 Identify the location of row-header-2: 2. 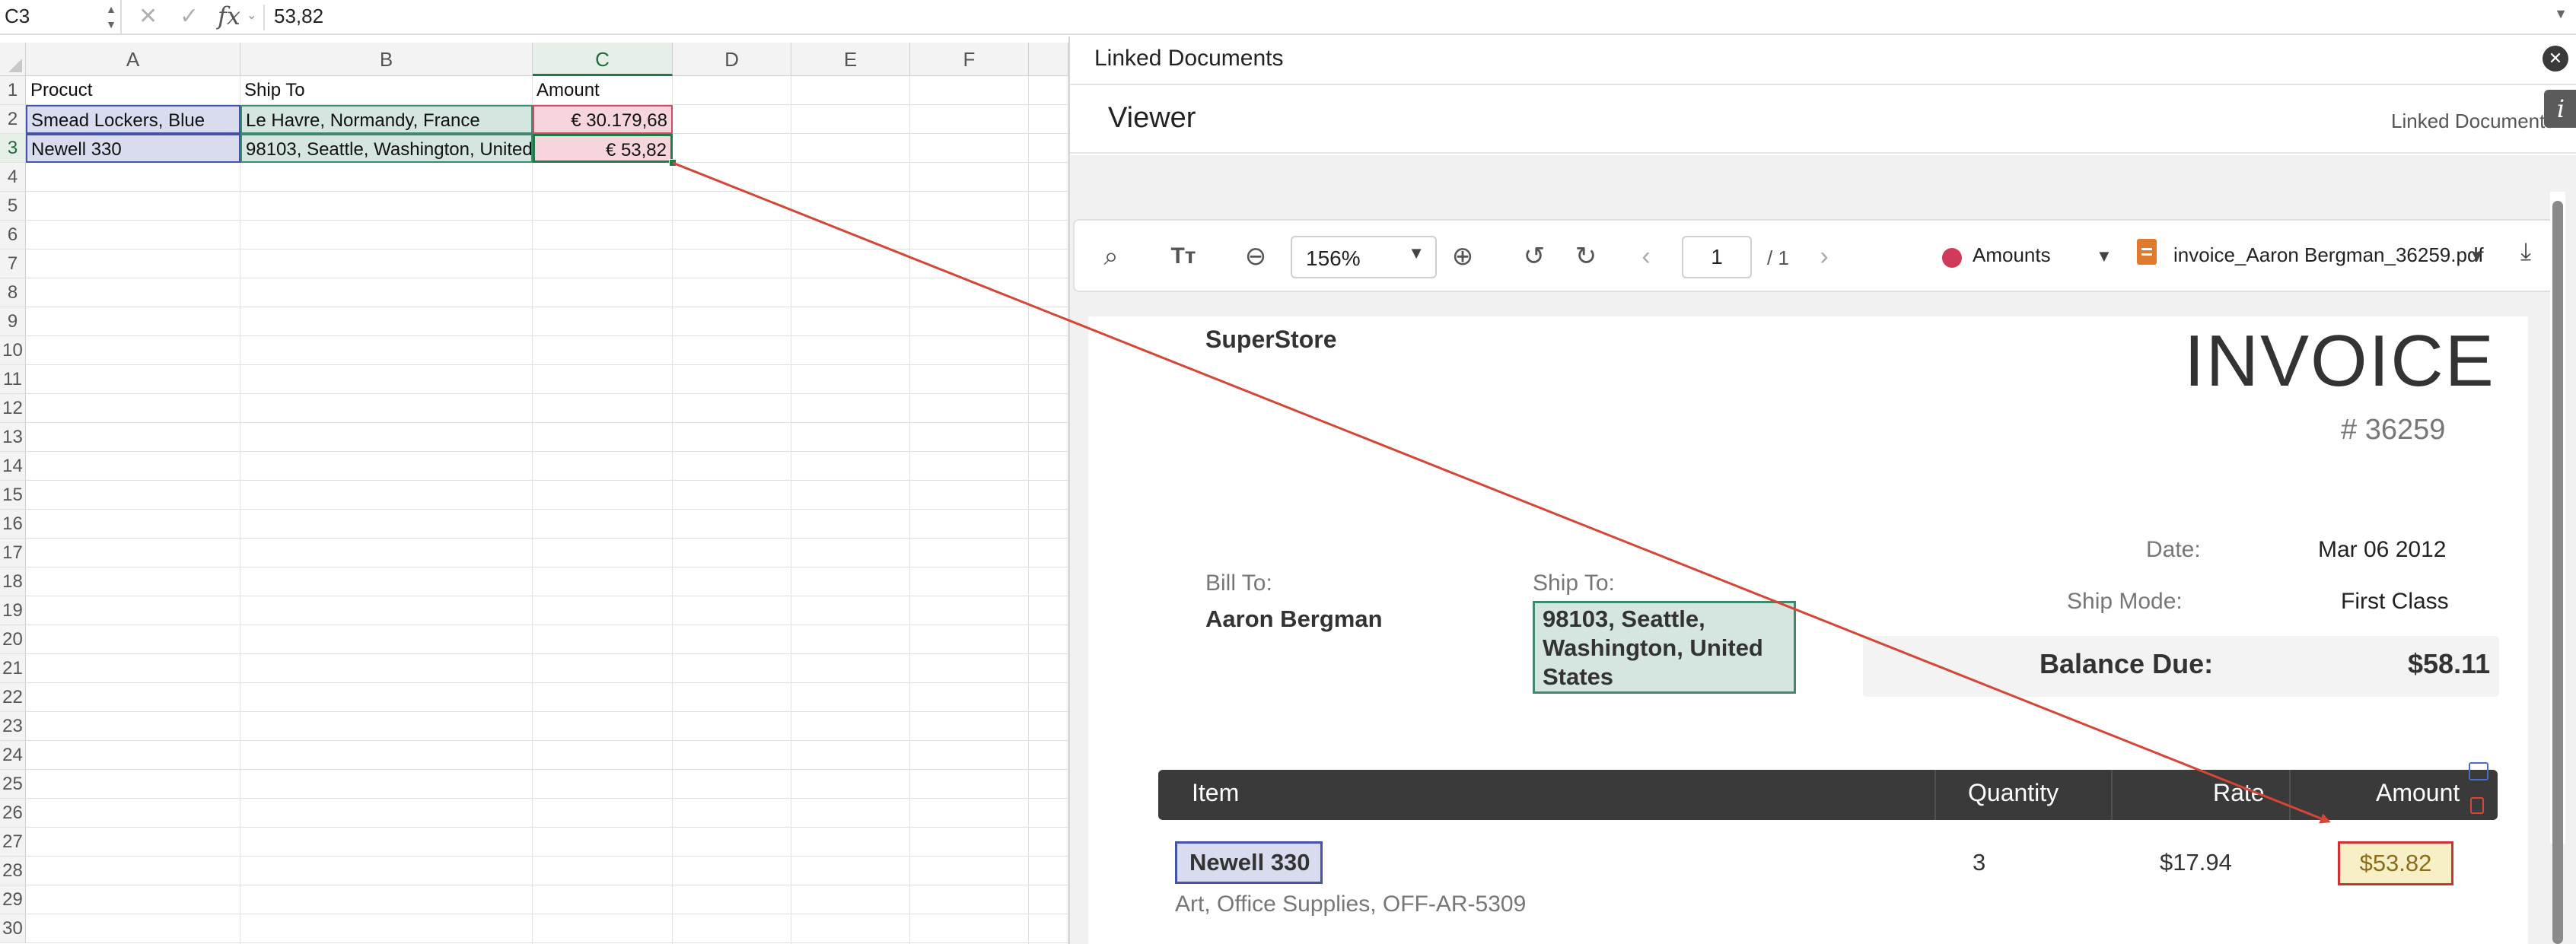
(13, 120).